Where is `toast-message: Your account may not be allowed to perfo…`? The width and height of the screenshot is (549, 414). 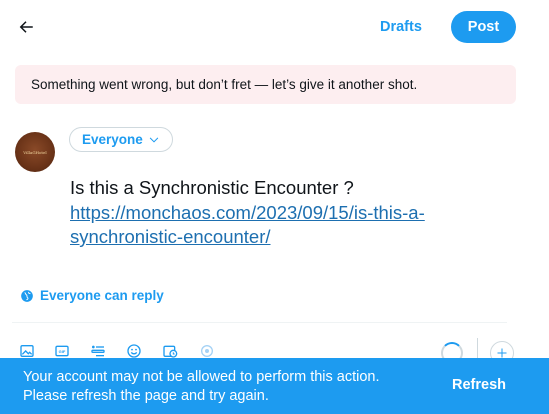 toast-message: Your account may not be allowed to perfo… is located at coordinates (201, 387).